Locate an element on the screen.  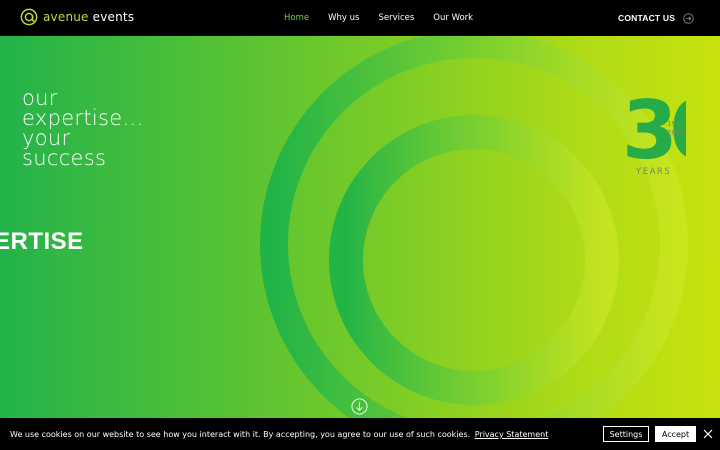
hero-tagline: our expertise... your success is located at coordinates (83, 128).